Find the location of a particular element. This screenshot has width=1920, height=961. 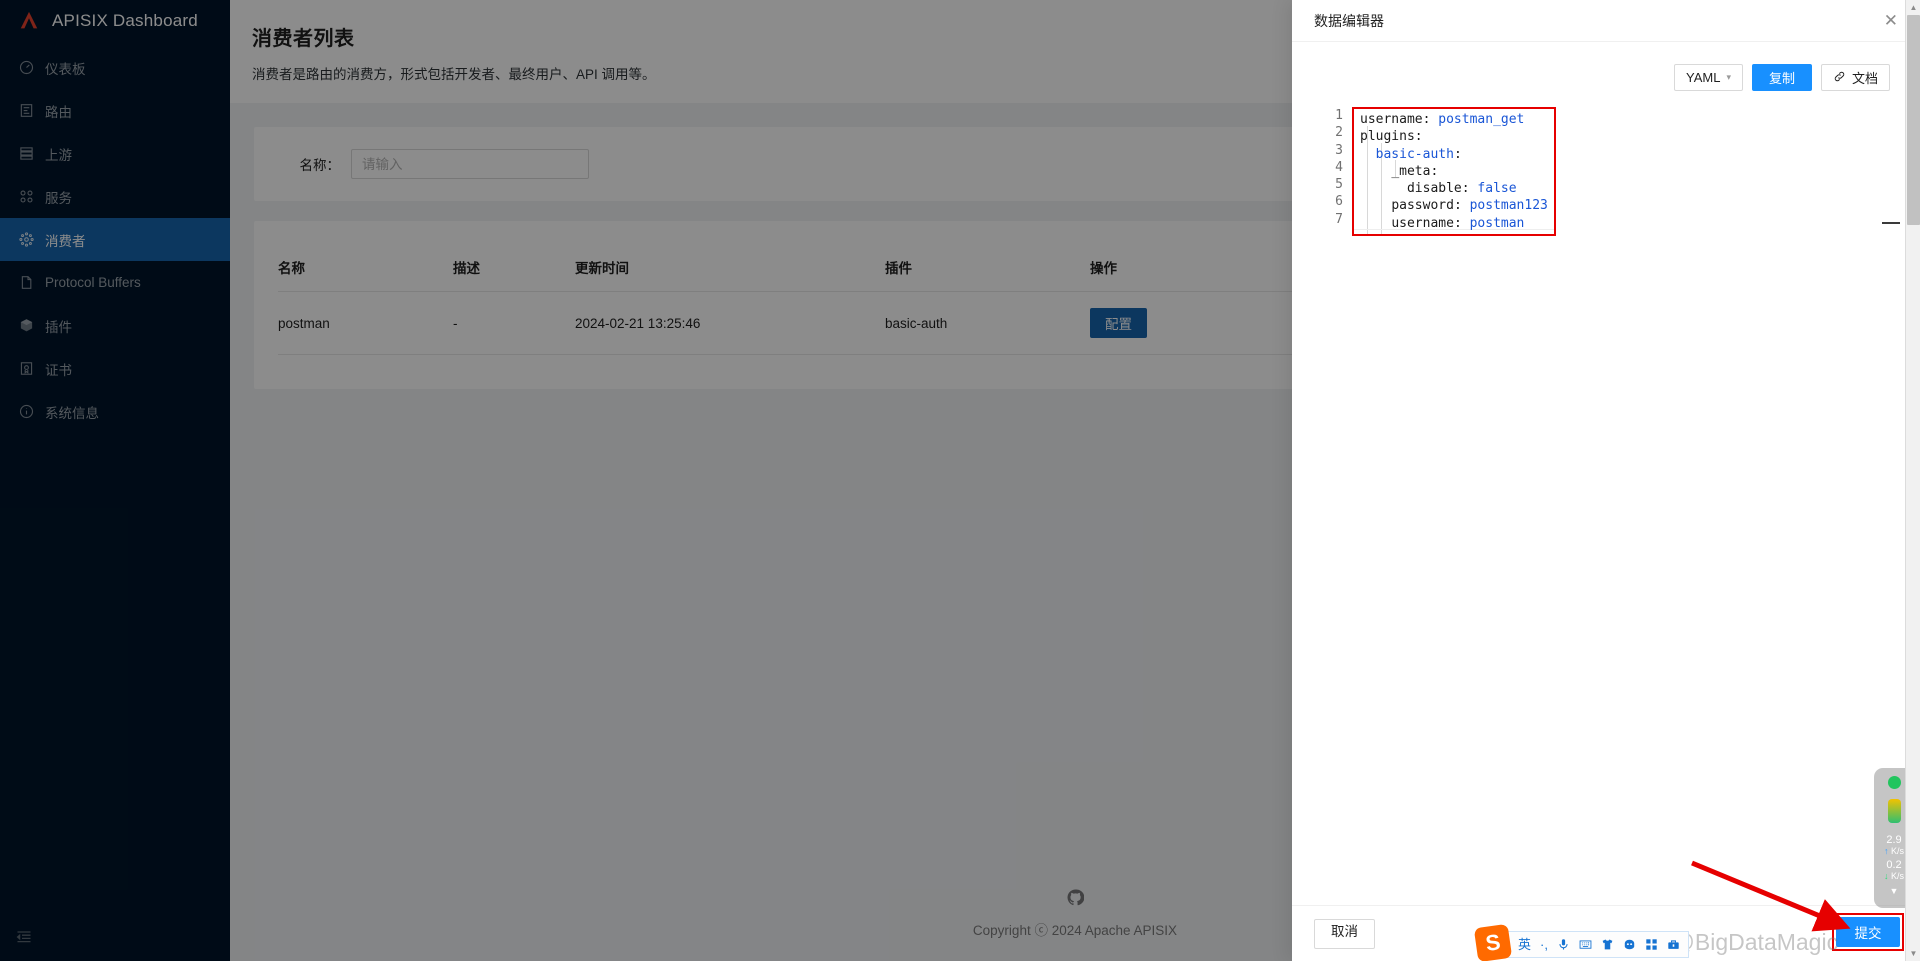

copy-button: 复制 is located at coordinates (1781, 77).